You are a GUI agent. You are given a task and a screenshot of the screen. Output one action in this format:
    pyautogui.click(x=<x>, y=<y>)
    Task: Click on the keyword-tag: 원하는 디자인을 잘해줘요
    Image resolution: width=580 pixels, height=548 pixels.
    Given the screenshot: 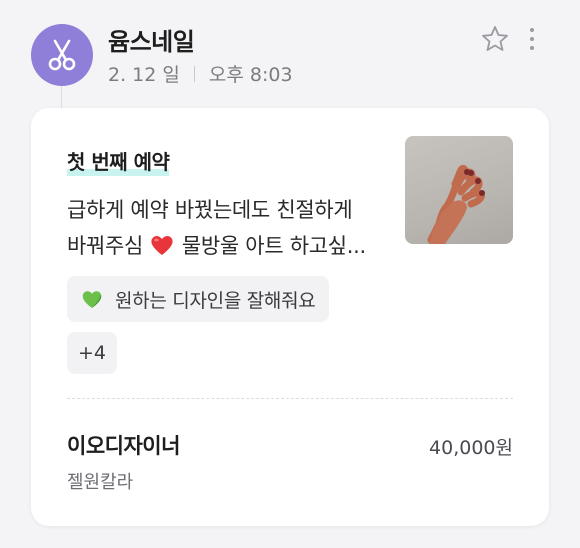 What is the action you would take?
    pyautogui.click(x=198, y=299)
    